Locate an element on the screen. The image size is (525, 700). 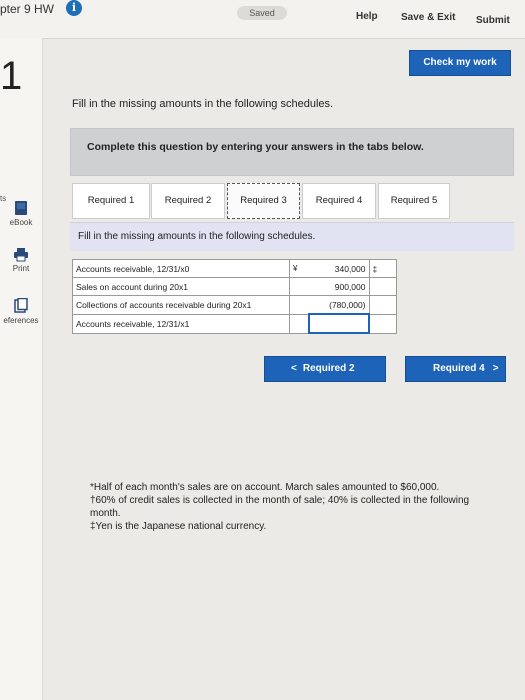
printer-icon is located at coordinates (21, 255).